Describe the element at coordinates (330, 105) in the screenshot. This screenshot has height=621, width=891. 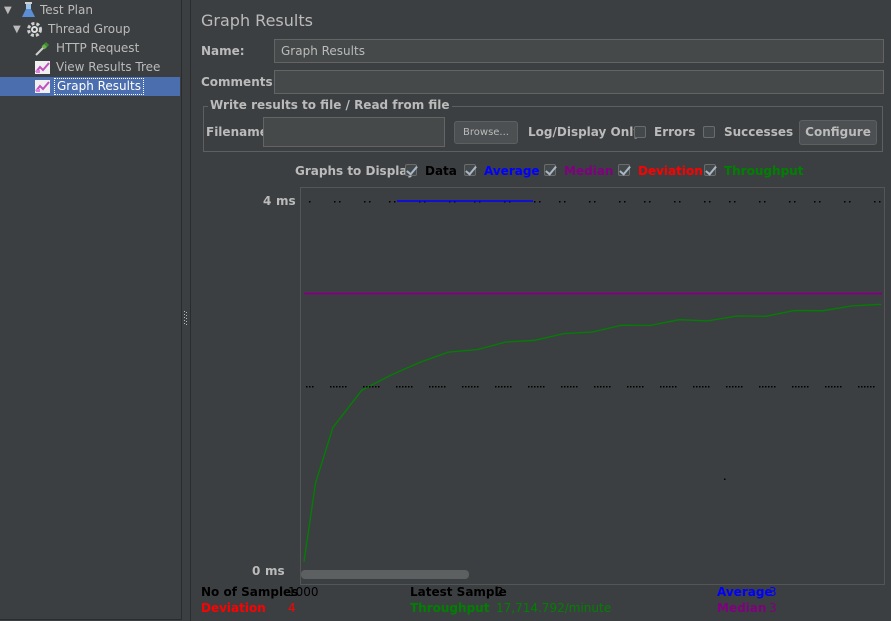
I see `group-title: Write results to file / Read from file` at that location.